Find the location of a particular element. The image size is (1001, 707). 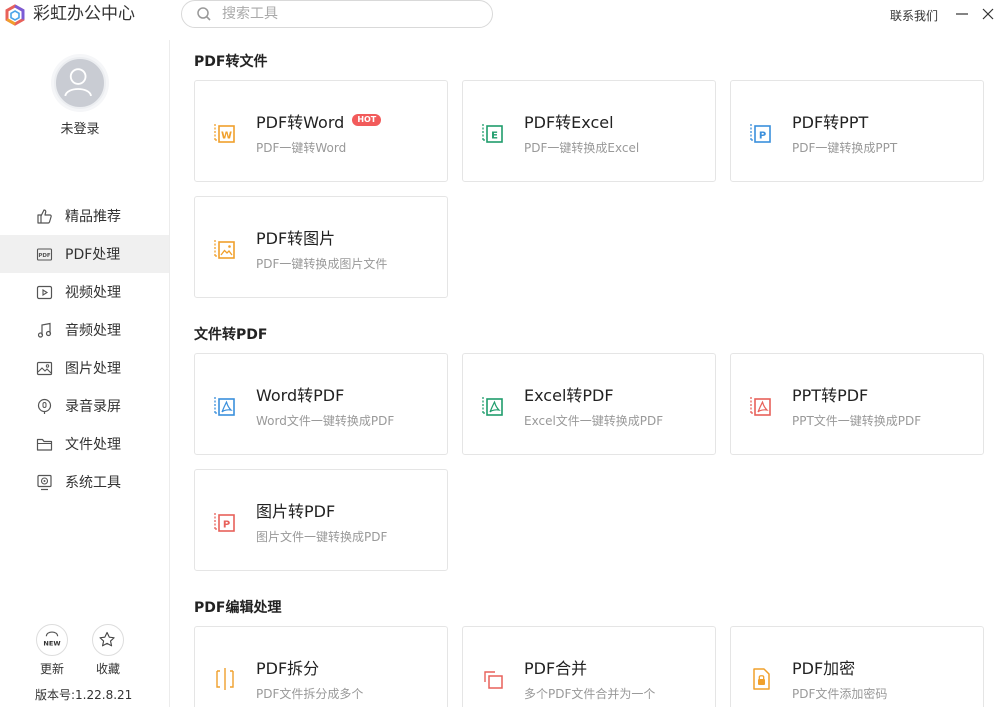

sidebar-item-image: 图片处理 is located at coordinates (84, 368).